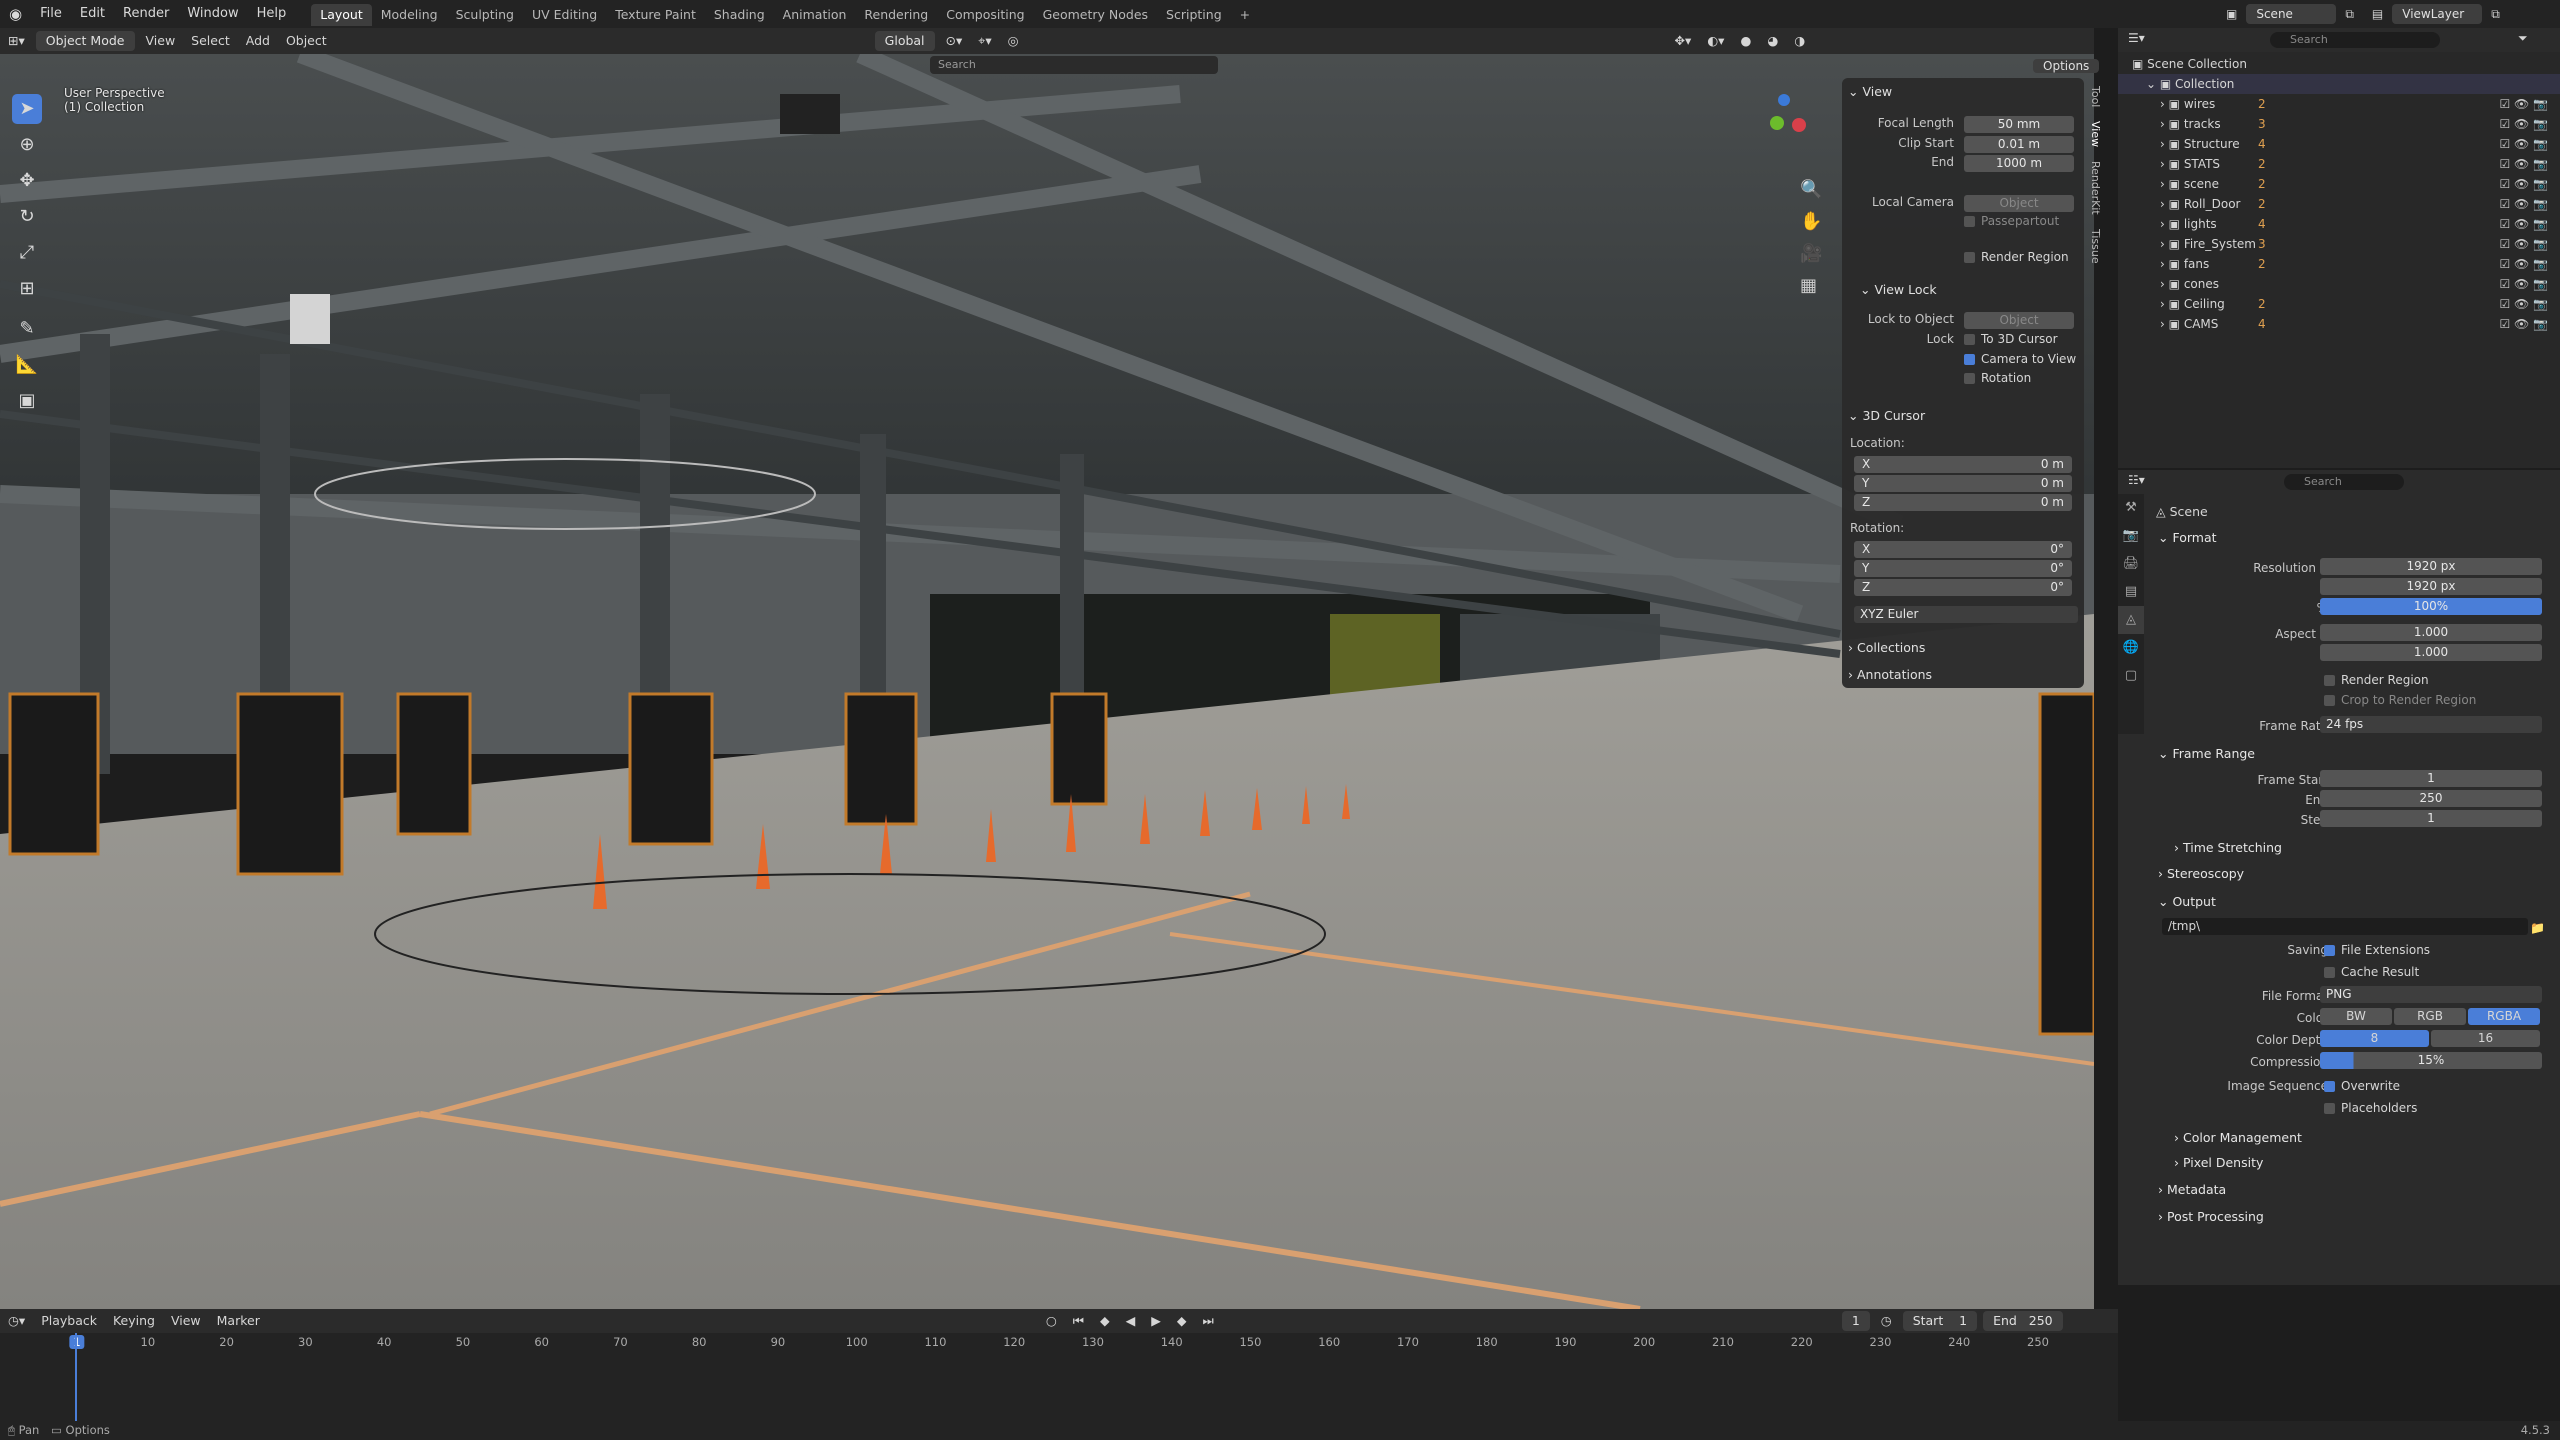  Describe the element at coordinates (2339, 64) in the screenshot. I see `scene-collection-row: ▣ Scene Collection` at that location.